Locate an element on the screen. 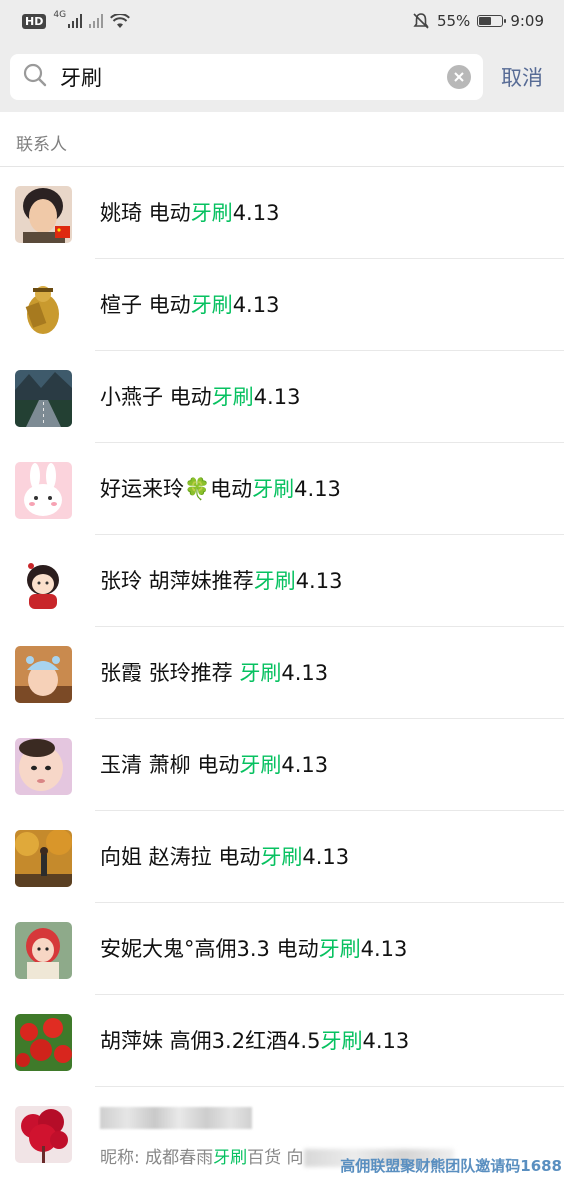 This screenshot has width=564, height=1187. list-item: 胡萍妹 高佣3.2红酒4.5牙刷4.13 is located at coordinates (282, 1041).